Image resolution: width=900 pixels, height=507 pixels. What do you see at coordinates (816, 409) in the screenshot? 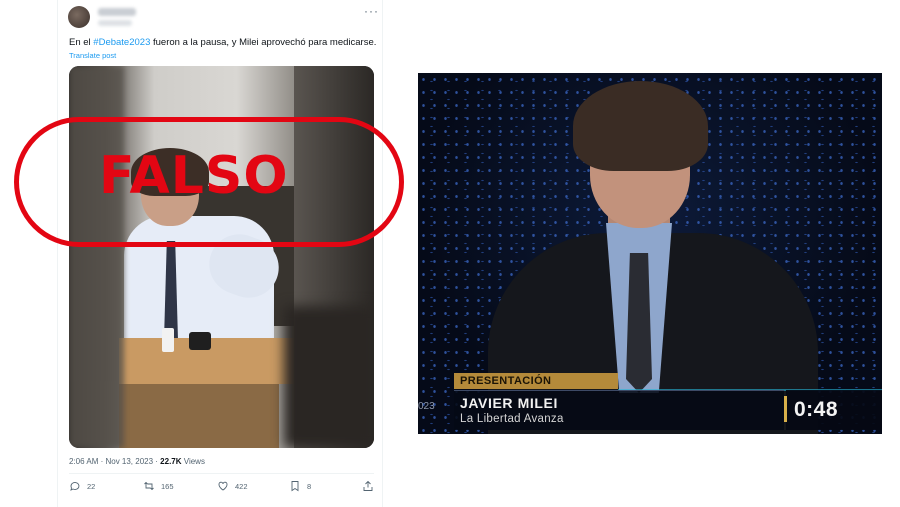
I see `countdown-timer: 0:48` at bounding box center [816, 409].